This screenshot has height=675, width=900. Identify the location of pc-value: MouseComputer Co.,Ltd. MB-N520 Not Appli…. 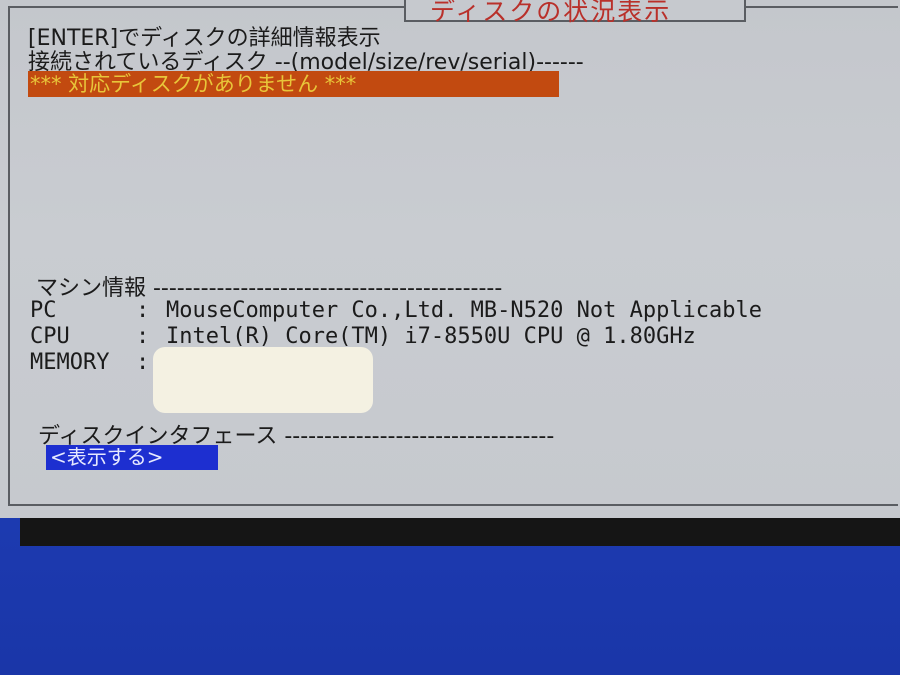
(464, 310).